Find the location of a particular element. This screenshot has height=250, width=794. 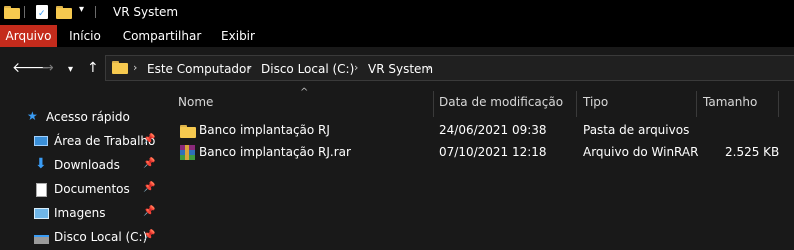

nav-item-disco-local: Disco Local (C:) 📌 is located at coordinates (80, 238).